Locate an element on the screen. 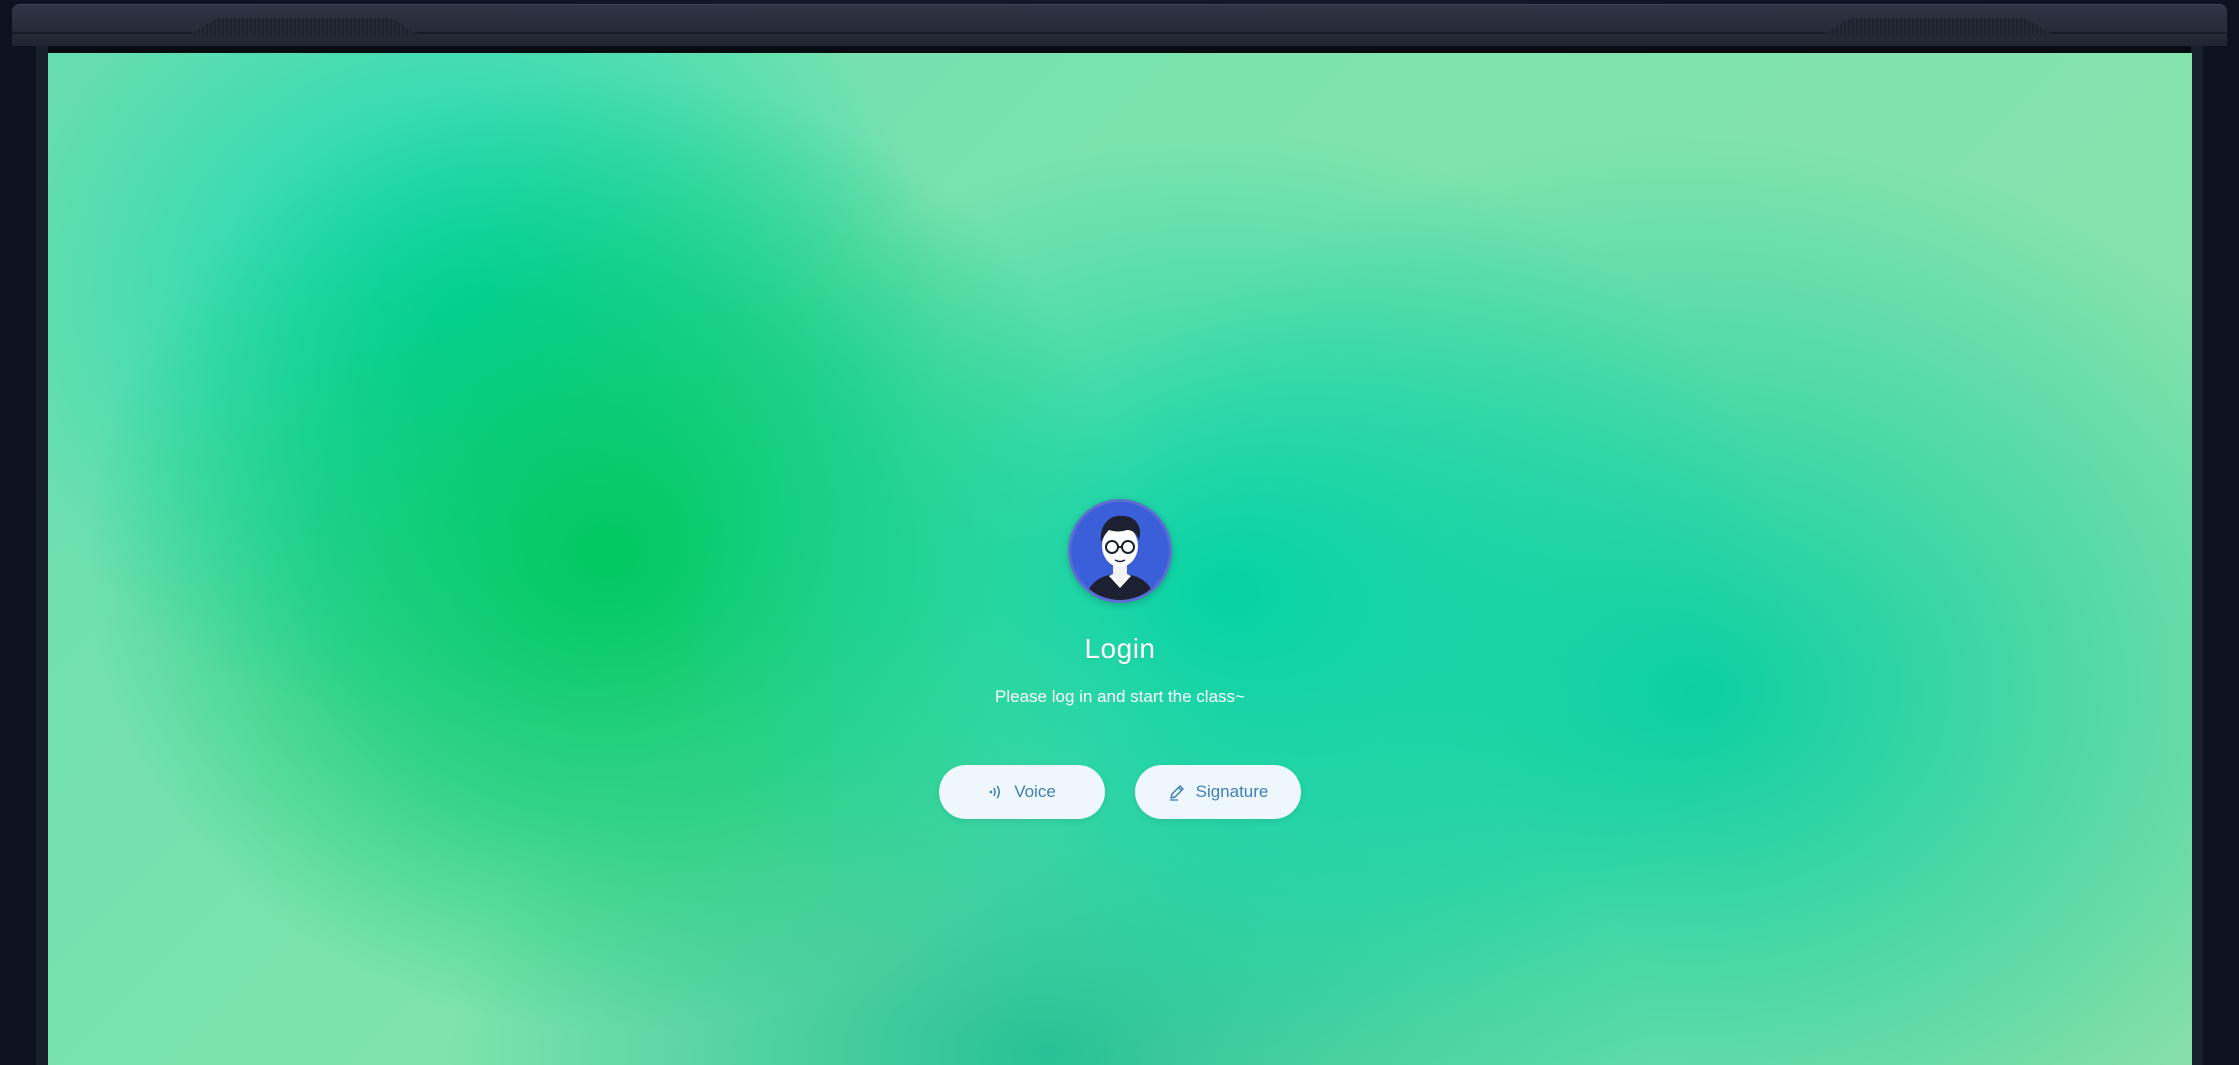  top-bezel is located at coordinates (1119, 25).